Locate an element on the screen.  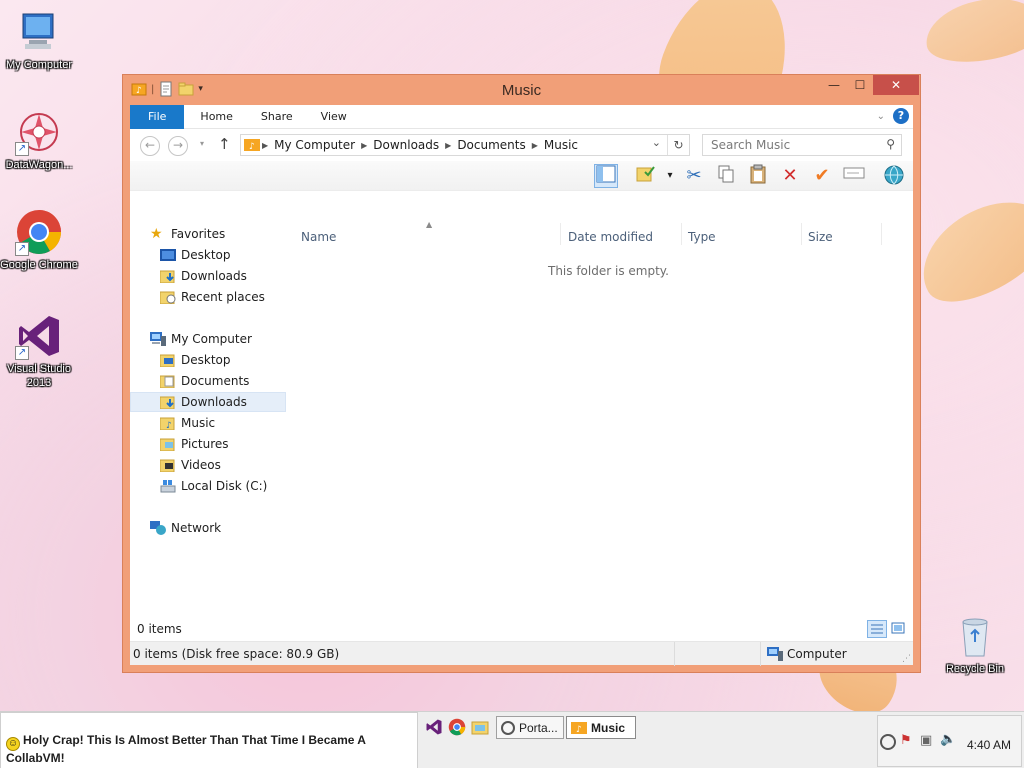
paste-icon is located at coordinates (758, 176).